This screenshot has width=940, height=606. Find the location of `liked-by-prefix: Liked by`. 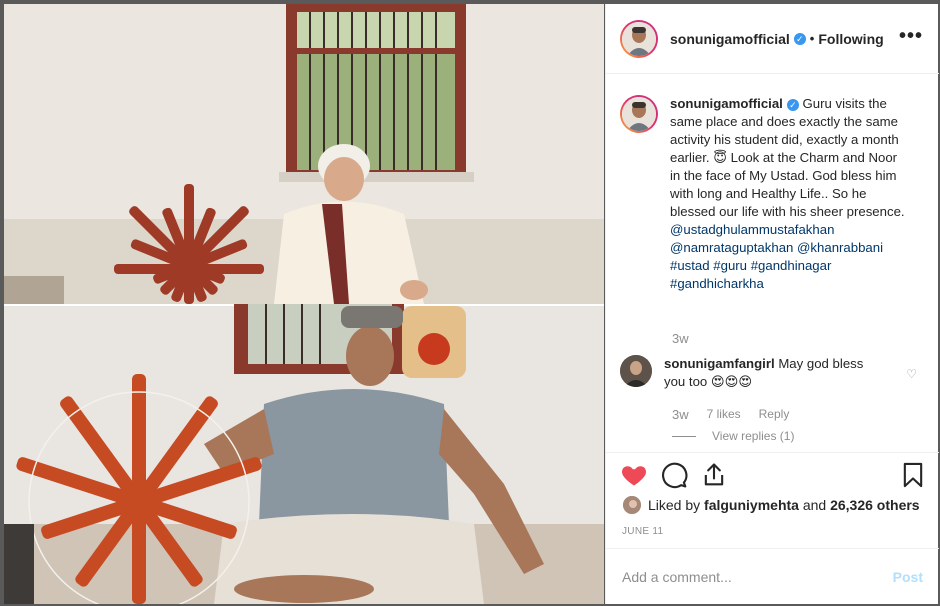

liked-by-prefix: Liked by is located at coordinates (674, 505).